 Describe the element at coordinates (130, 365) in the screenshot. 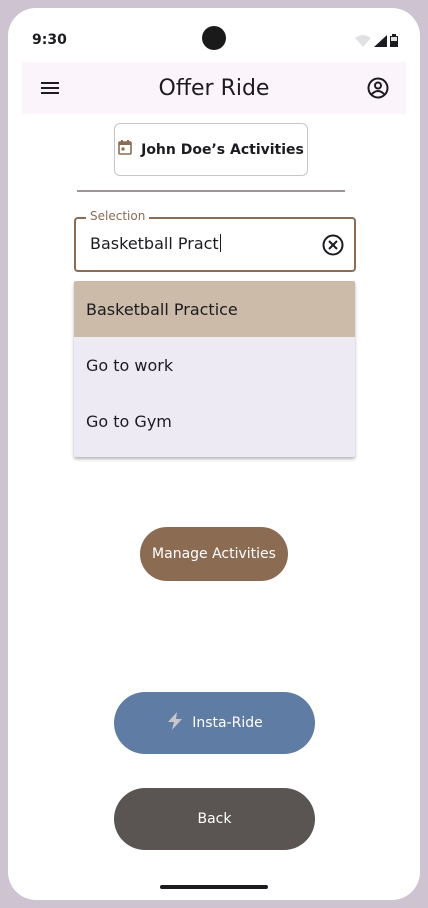

I see `dropdown-item-label: Go to work` at that location.